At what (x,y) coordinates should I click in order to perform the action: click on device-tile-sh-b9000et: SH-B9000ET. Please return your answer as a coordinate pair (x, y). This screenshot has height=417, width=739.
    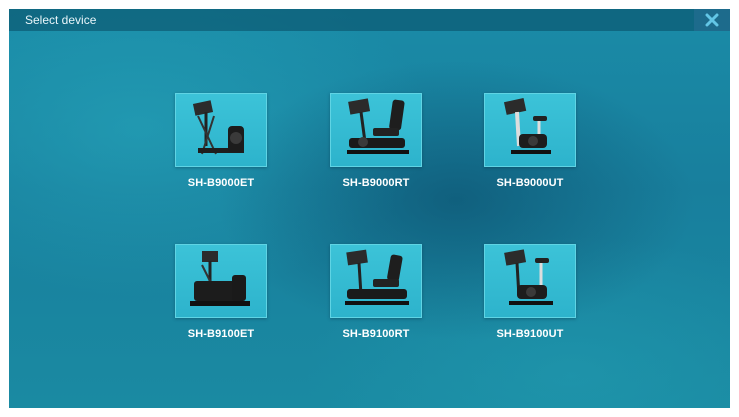
    Looking at the image, I should click on (221, 141).